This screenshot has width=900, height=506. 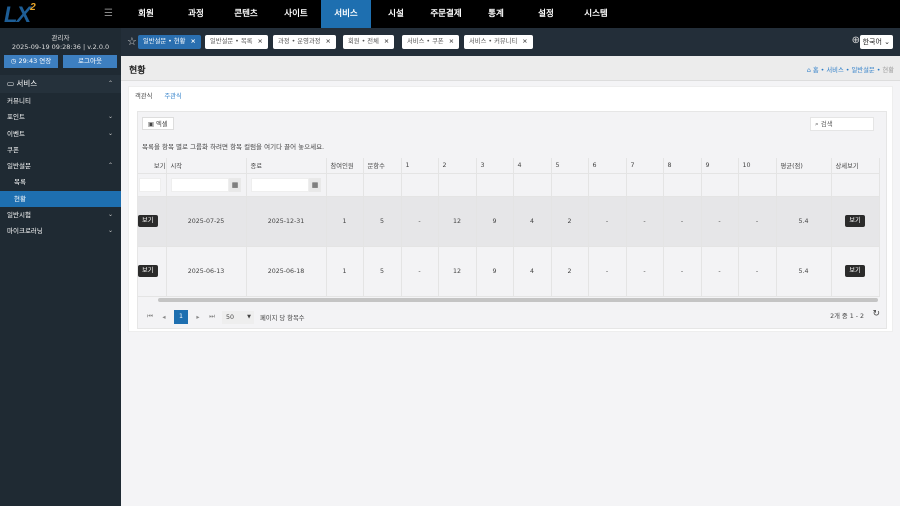 I want to click on tab-label: 일반설문 • 현황, so click(x=164, y=41).